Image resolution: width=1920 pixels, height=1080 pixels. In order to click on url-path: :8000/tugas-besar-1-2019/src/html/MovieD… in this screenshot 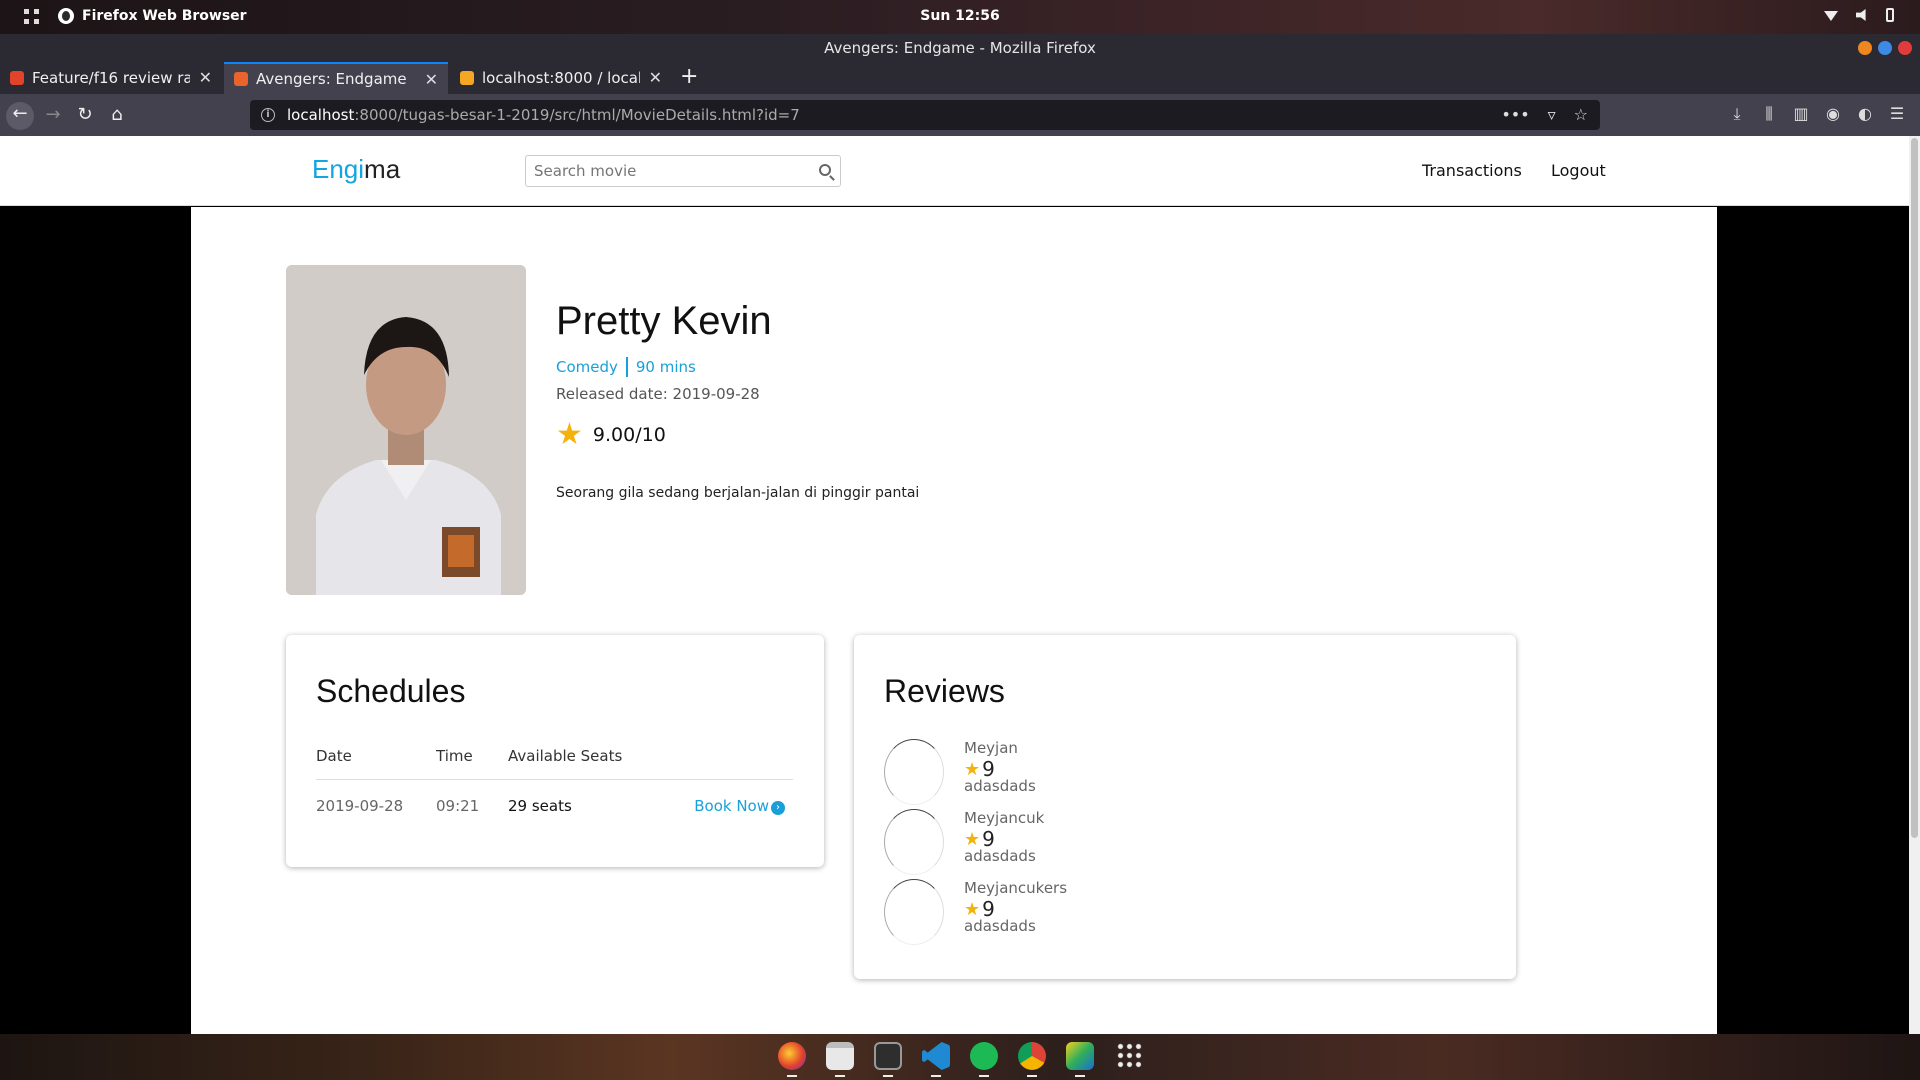, I will do `click(577, 115)`.